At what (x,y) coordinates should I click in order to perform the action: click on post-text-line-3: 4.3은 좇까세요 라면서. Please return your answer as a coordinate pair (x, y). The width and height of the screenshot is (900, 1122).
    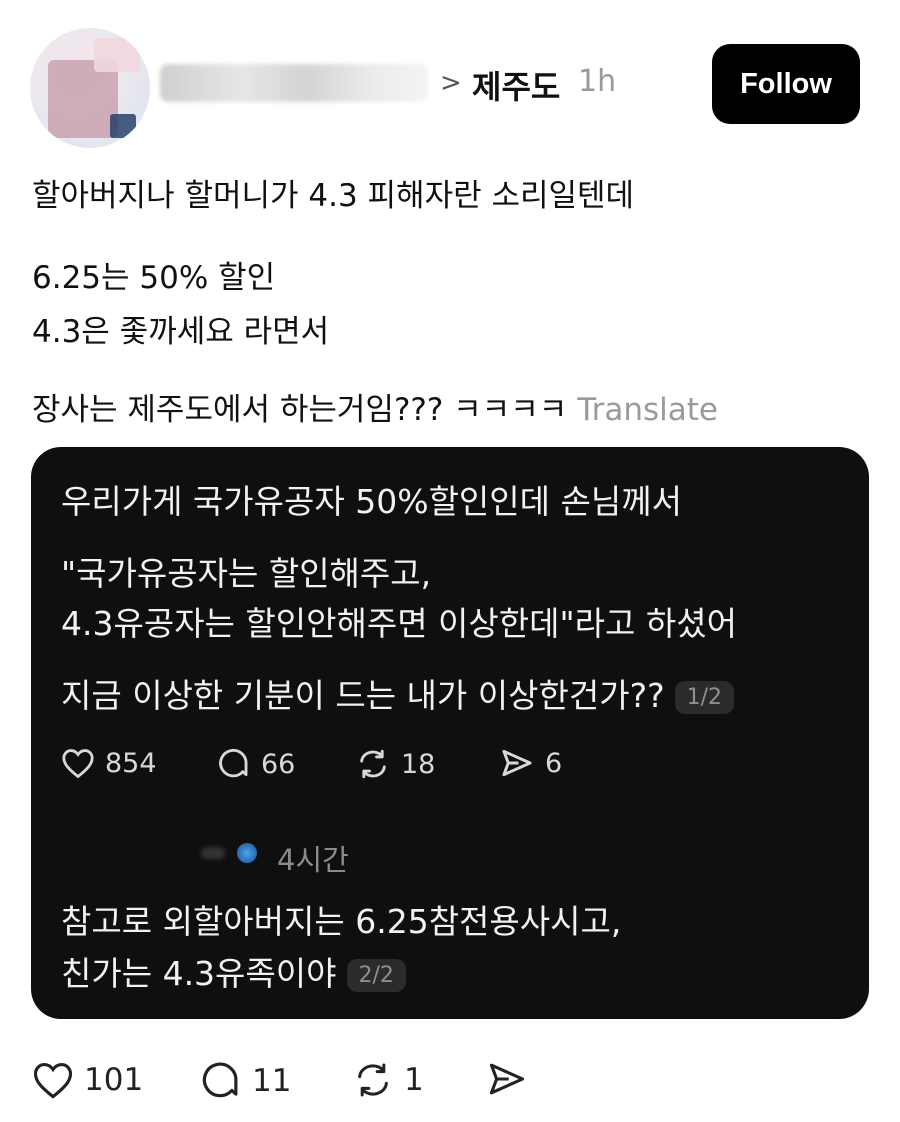
    Looking at the image, I should click on (181, 332).